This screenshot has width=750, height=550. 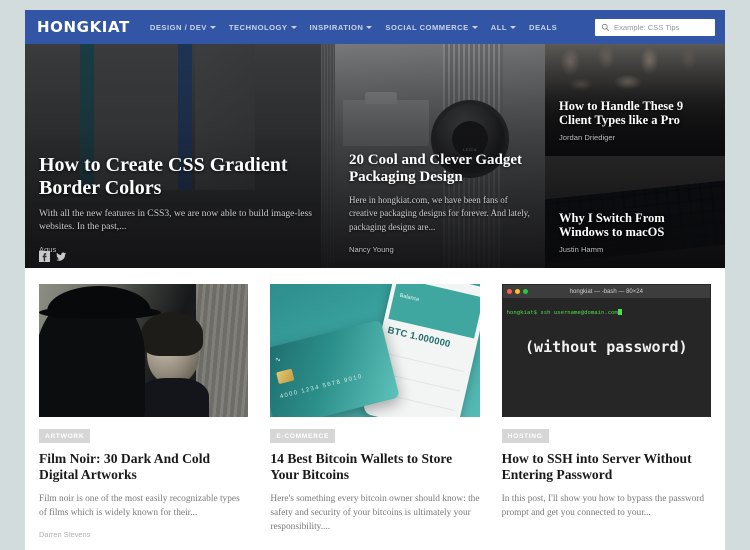 What do you see at coordinates (619, 312) in the screenshot?
I see `terminal-cursor` at bounding box center [619, 312].